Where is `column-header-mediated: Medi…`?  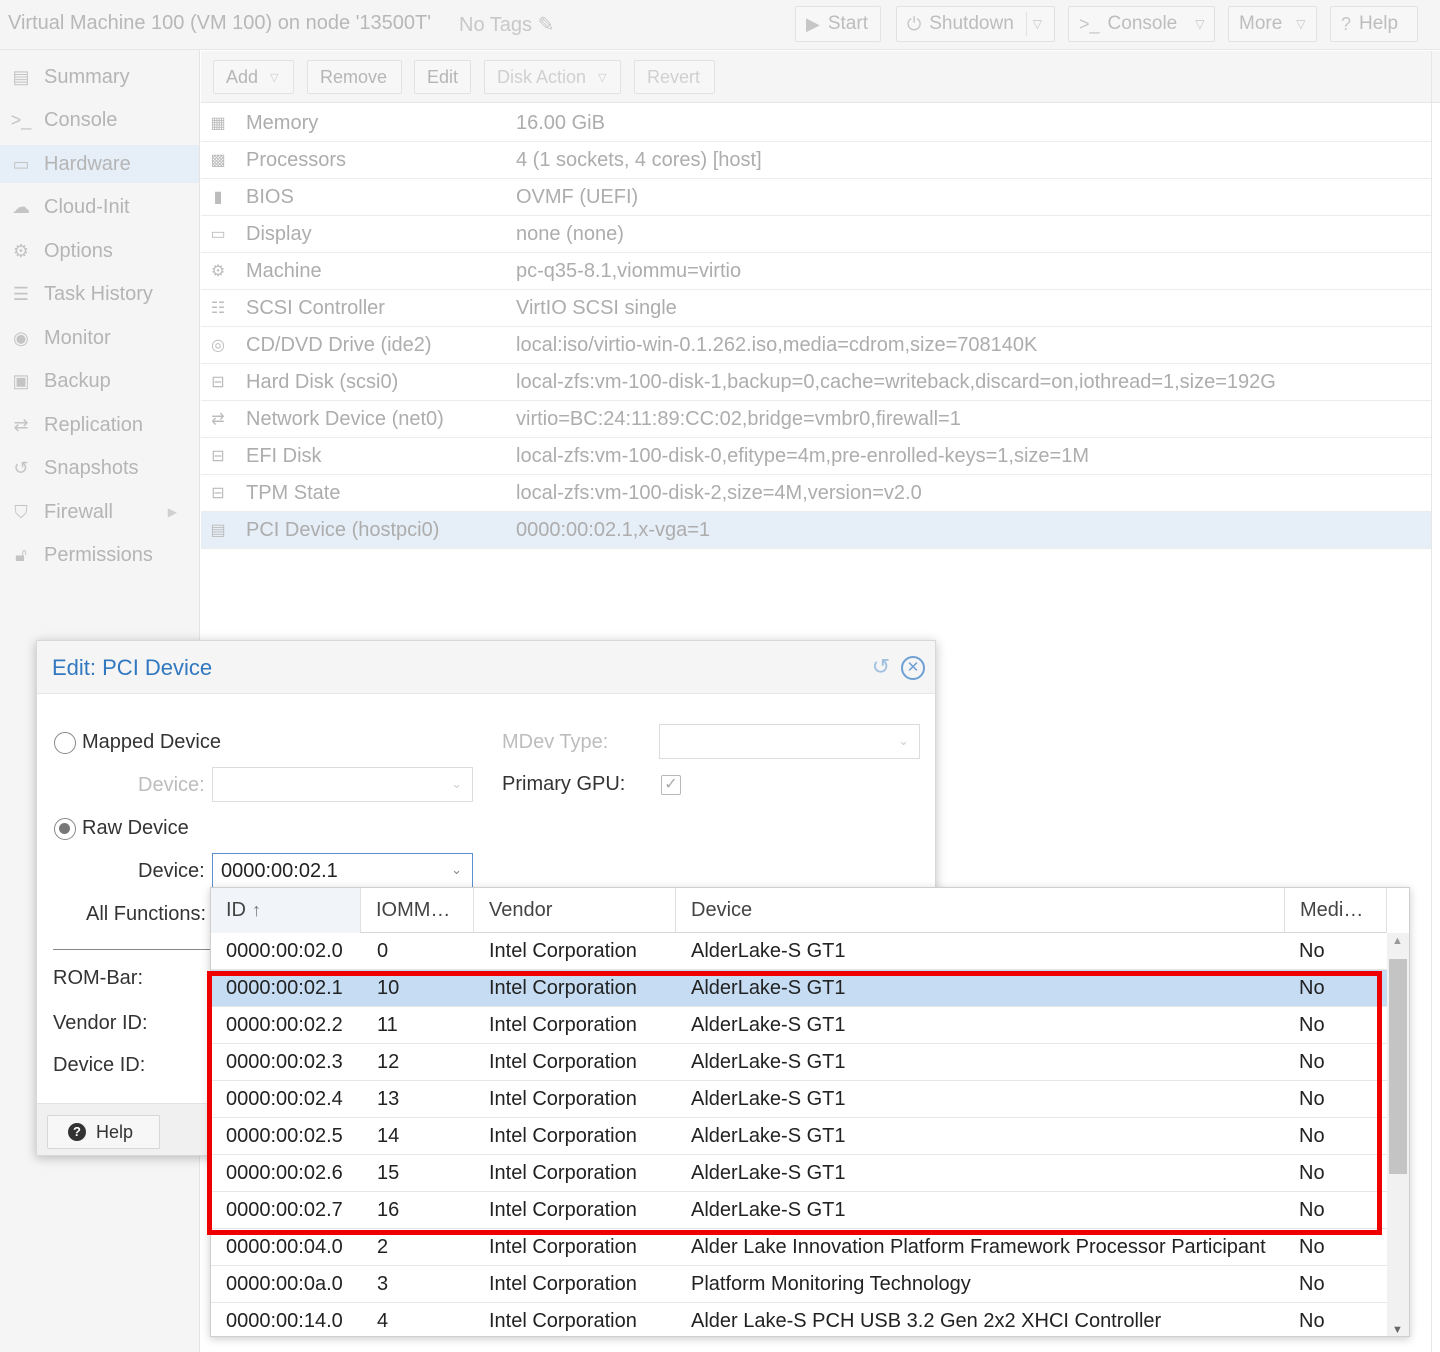 column-header-mediated: Medi… is located at coordinates (1336, 910).